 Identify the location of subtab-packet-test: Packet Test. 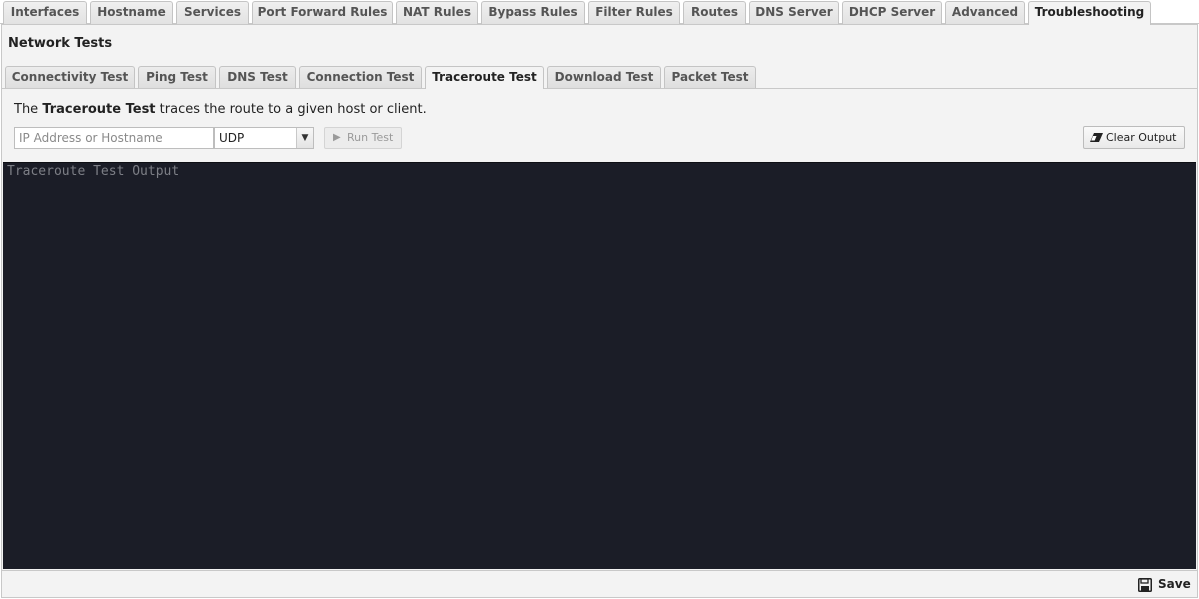
(710, 77).